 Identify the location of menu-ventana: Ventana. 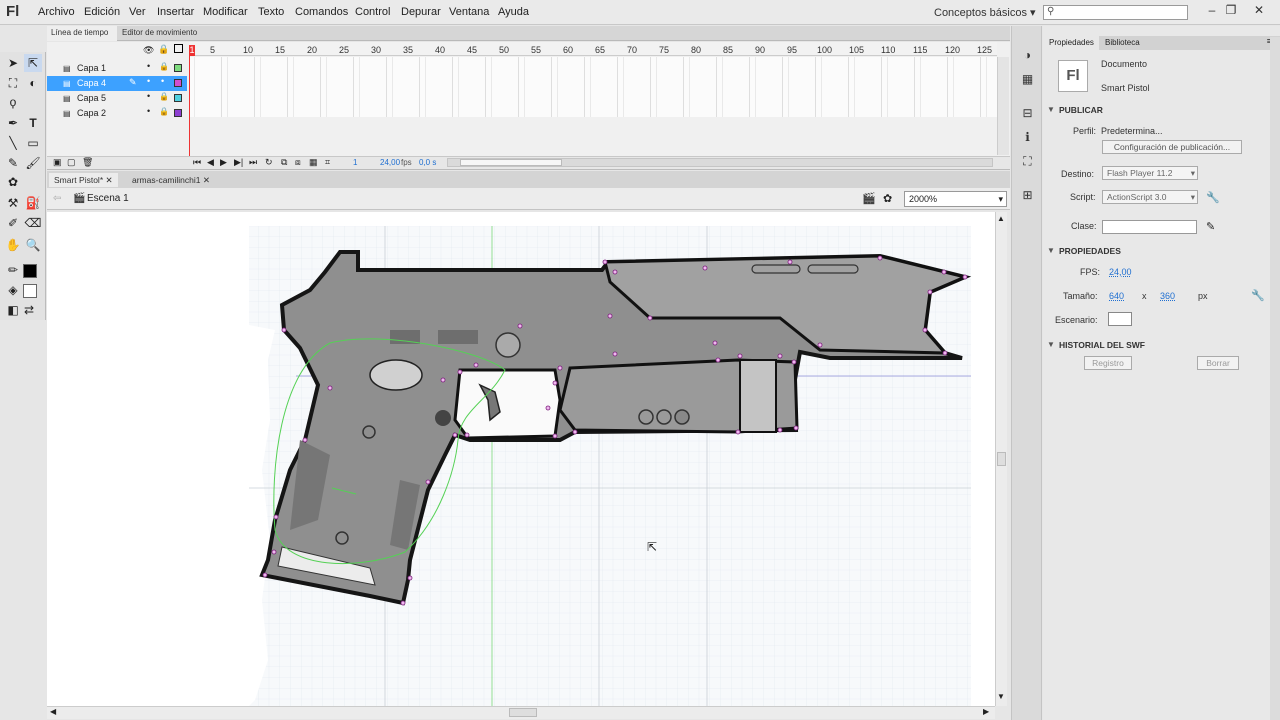
(469, 12).